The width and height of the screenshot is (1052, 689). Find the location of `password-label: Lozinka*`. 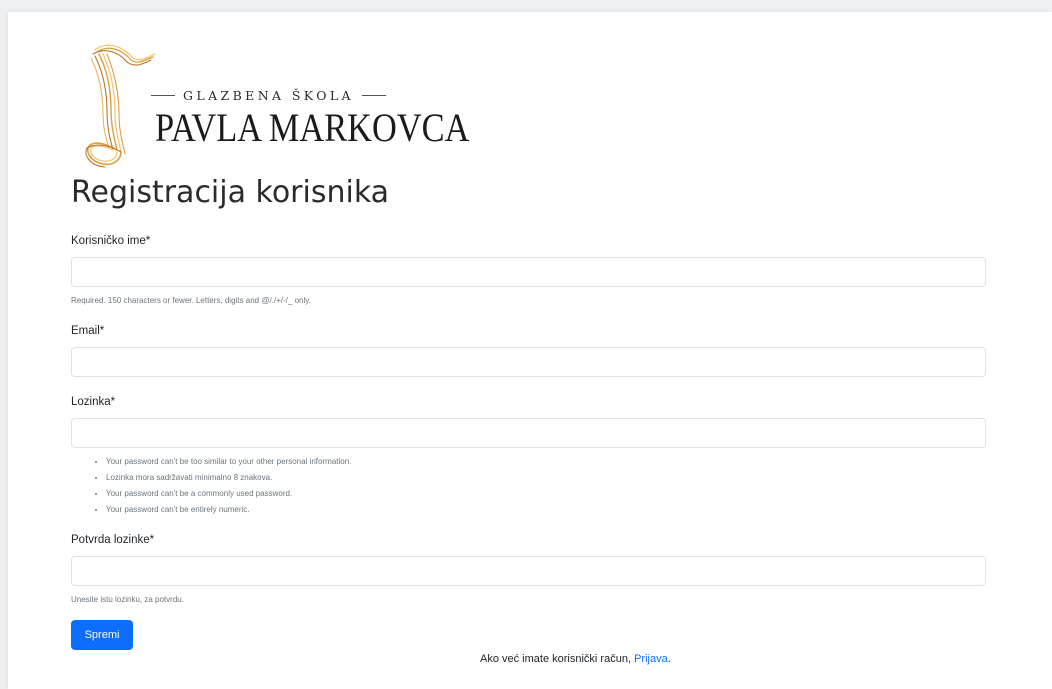

password-label: Lozinka* is located at coordinates (93, 402).